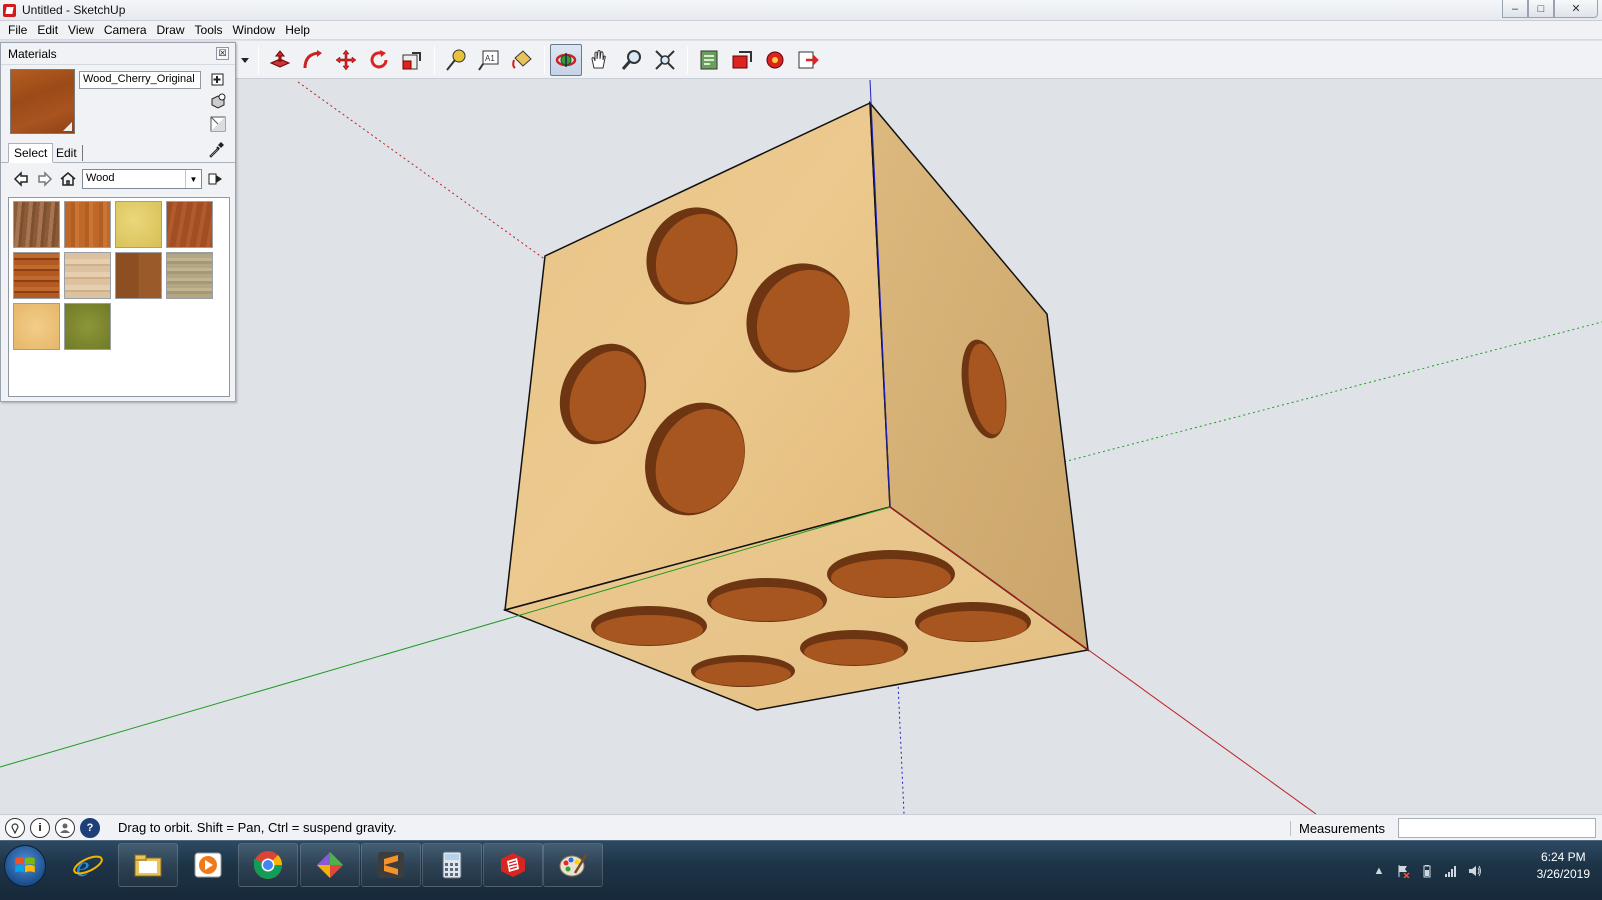  I want to click on start-button, so click(25, 866).